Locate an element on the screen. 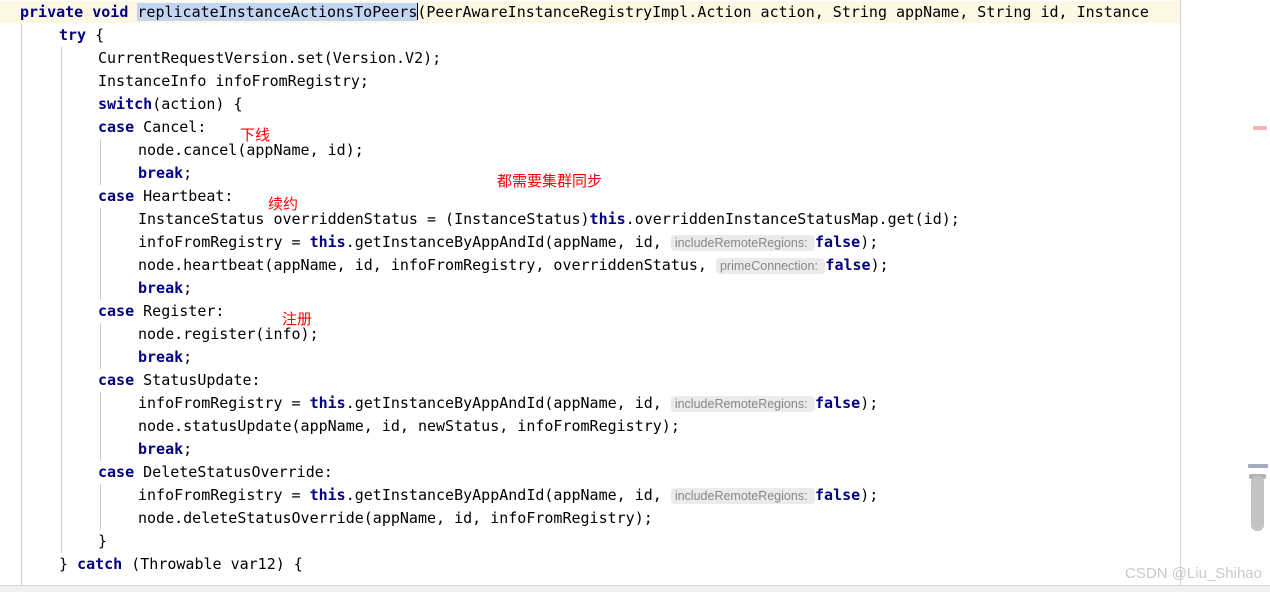 The image size is (1270, 592). code-line: try { is located at coordinates (52, 35).